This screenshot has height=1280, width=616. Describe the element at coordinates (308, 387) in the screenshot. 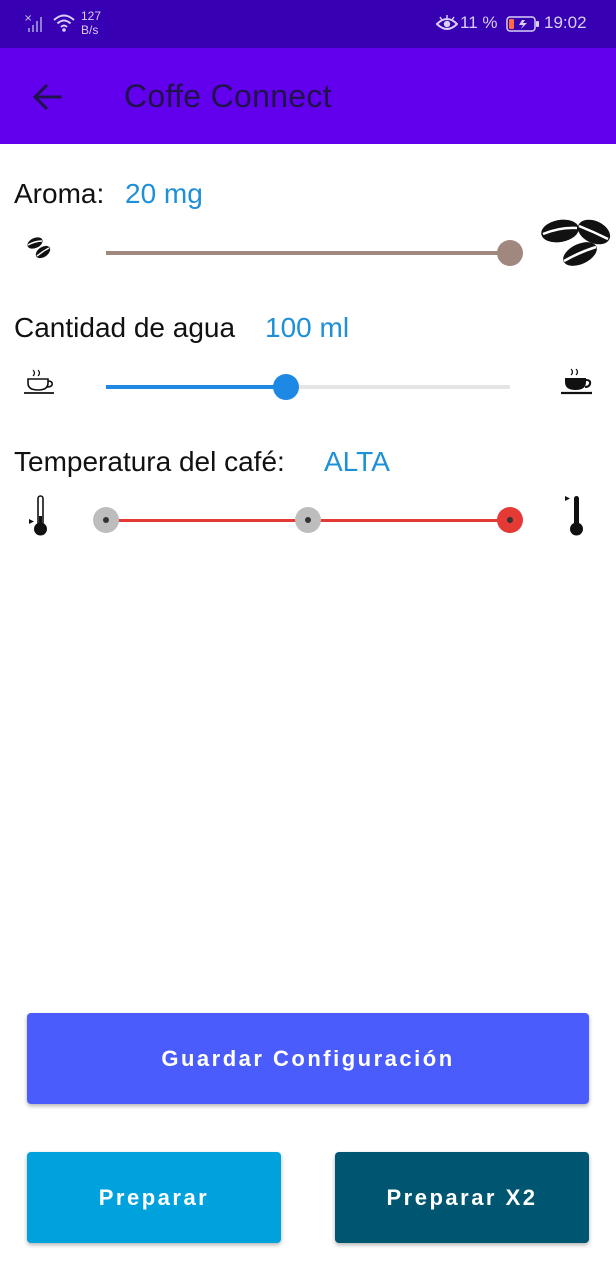

I see `water-slider` at that location.